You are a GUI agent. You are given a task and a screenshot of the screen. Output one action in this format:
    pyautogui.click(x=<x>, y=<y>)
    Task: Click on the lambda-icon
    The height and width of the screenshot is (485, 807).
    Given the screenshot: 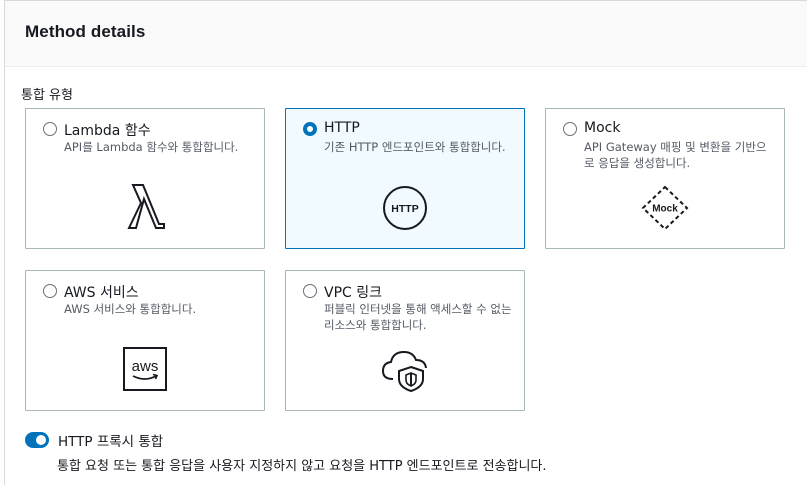 What is the action you would take?
    pyautogui.click(x=146, y=206)
    